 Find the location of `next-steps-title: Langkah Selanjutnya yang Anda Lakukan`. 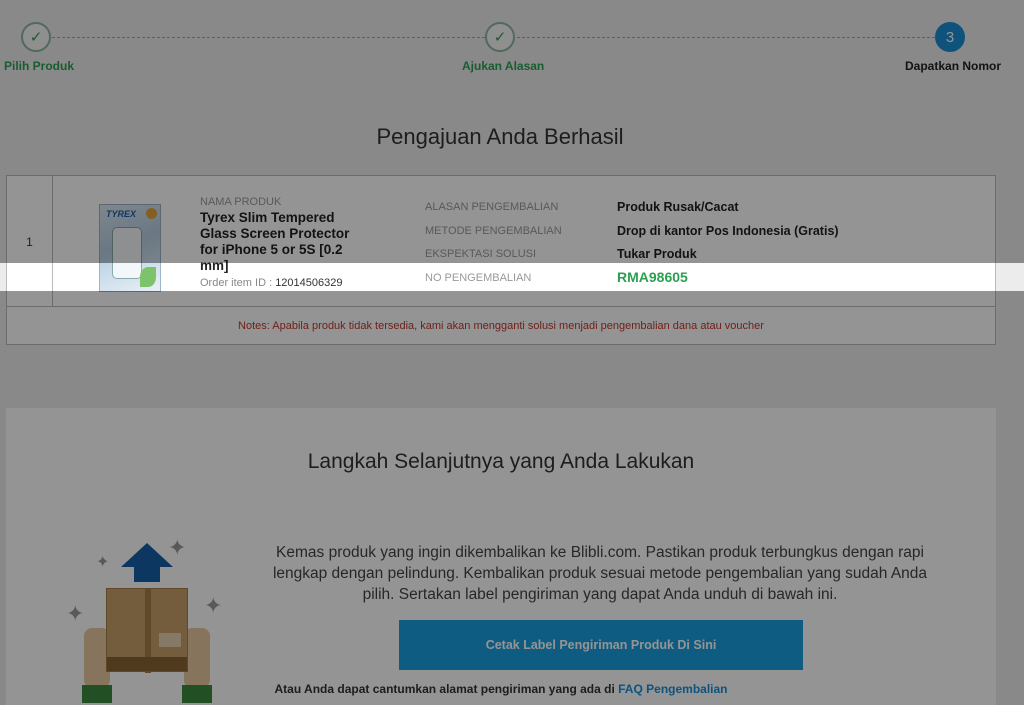

next-steps-title: Langkah Selanjutnya yang Anda Lakukan is located at coordinates (501, 461).